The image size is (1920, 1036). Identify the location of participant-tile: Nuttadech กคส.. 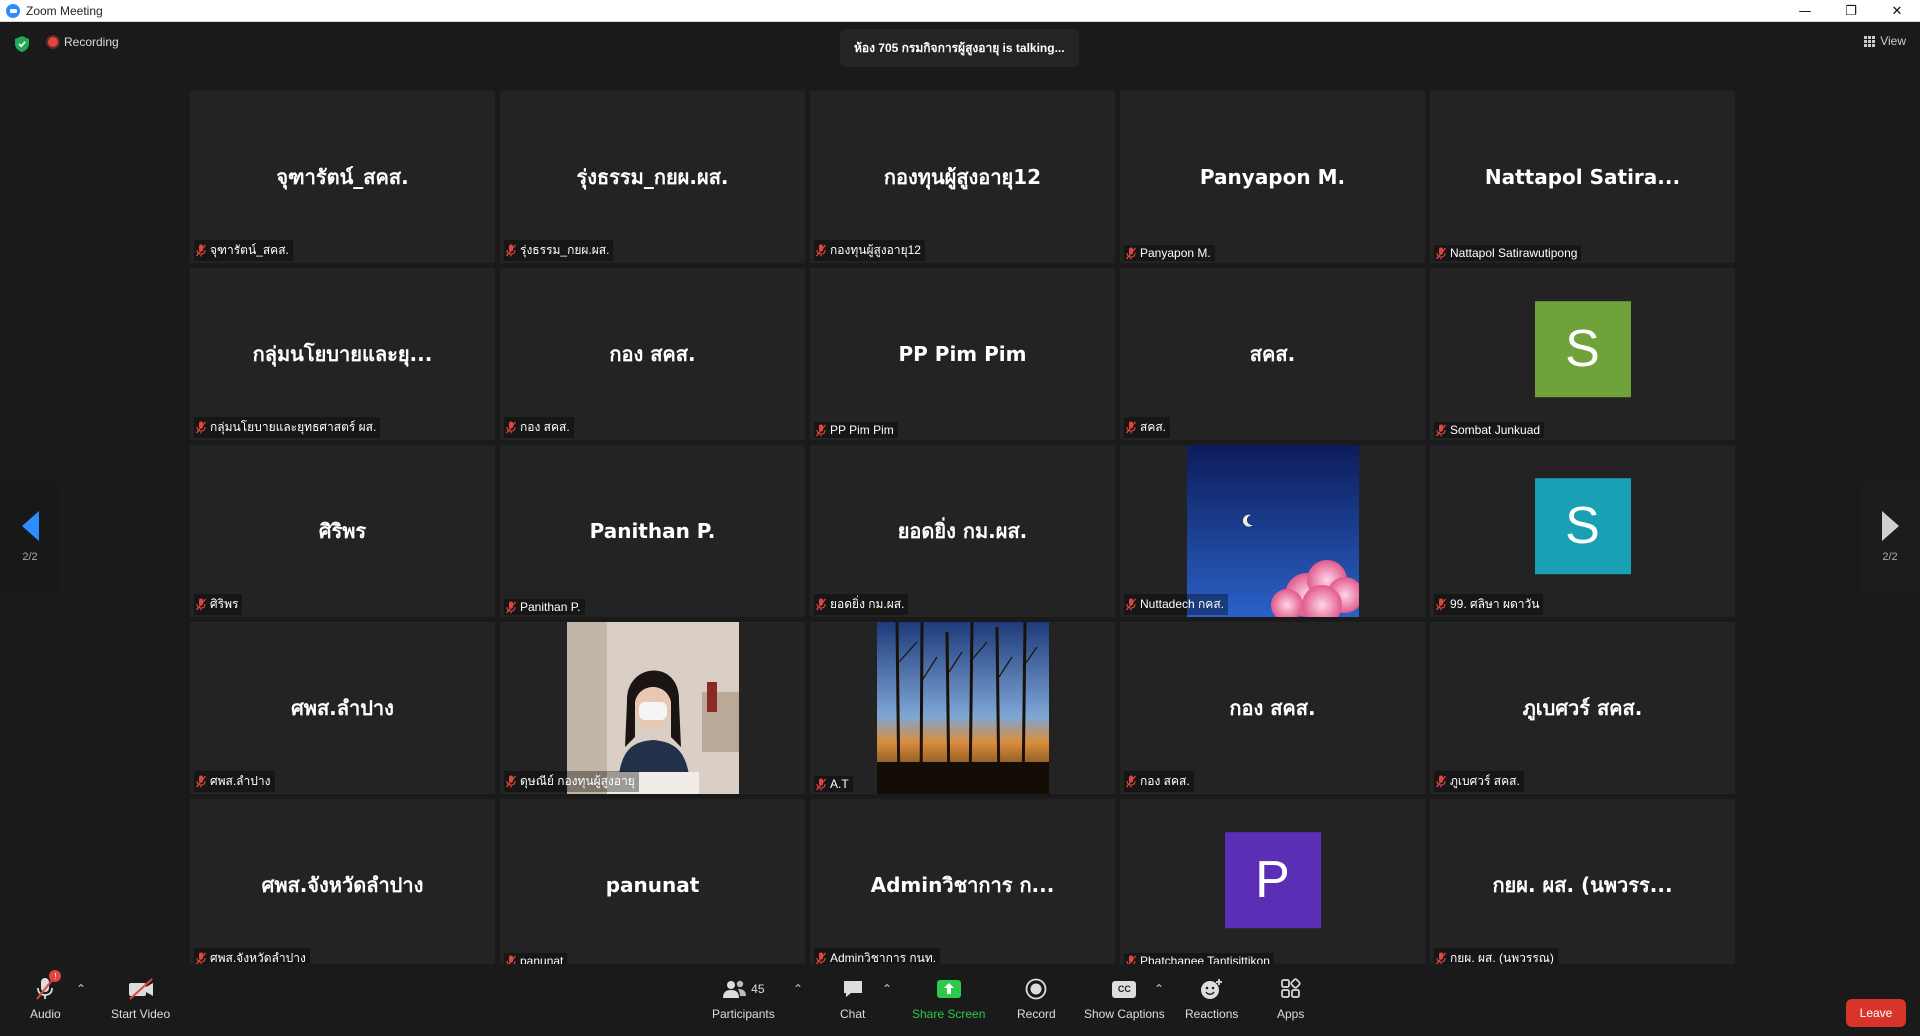
(1272, 531).